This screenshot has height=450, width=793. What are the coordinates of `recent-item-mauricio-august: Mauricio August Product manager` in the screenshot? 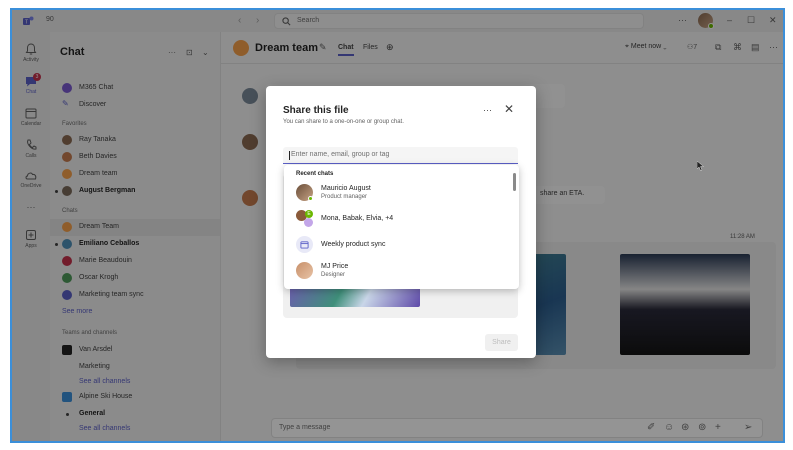 It's located at (398, 192).